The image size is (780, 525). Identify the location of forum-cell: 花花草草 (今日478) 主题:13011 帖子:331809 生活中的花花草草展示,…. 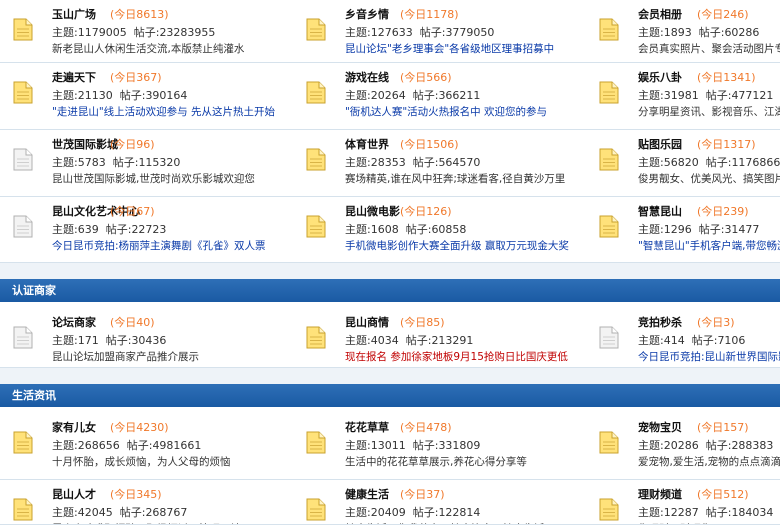
(439, 446).